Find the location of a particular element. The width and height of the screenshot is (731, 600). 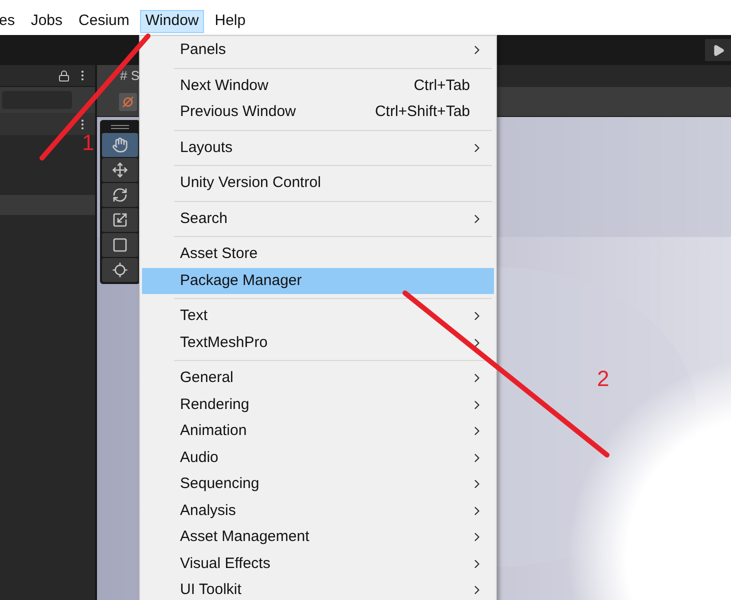

menu-bar-item: Help is located at coordinates (230, 21).